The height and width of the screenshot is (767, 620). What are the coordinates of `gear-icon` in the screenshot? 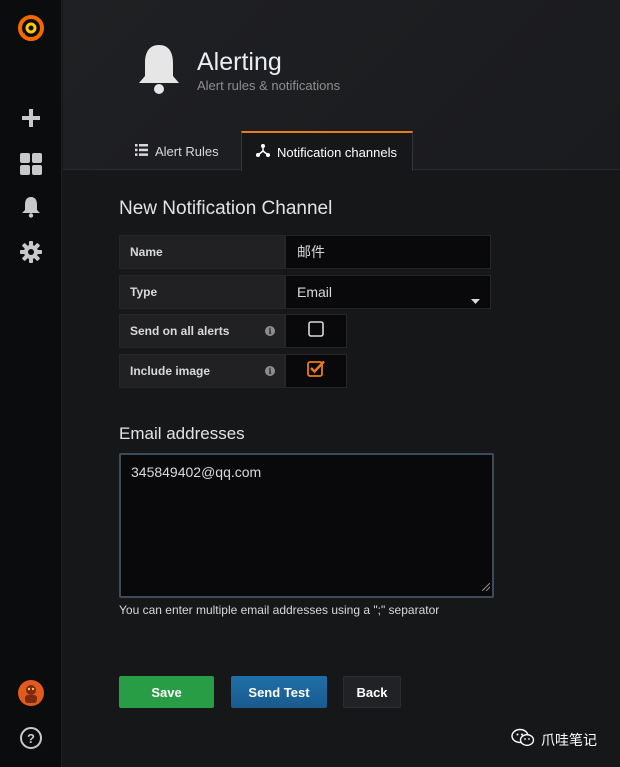 It's located at (31, 252).